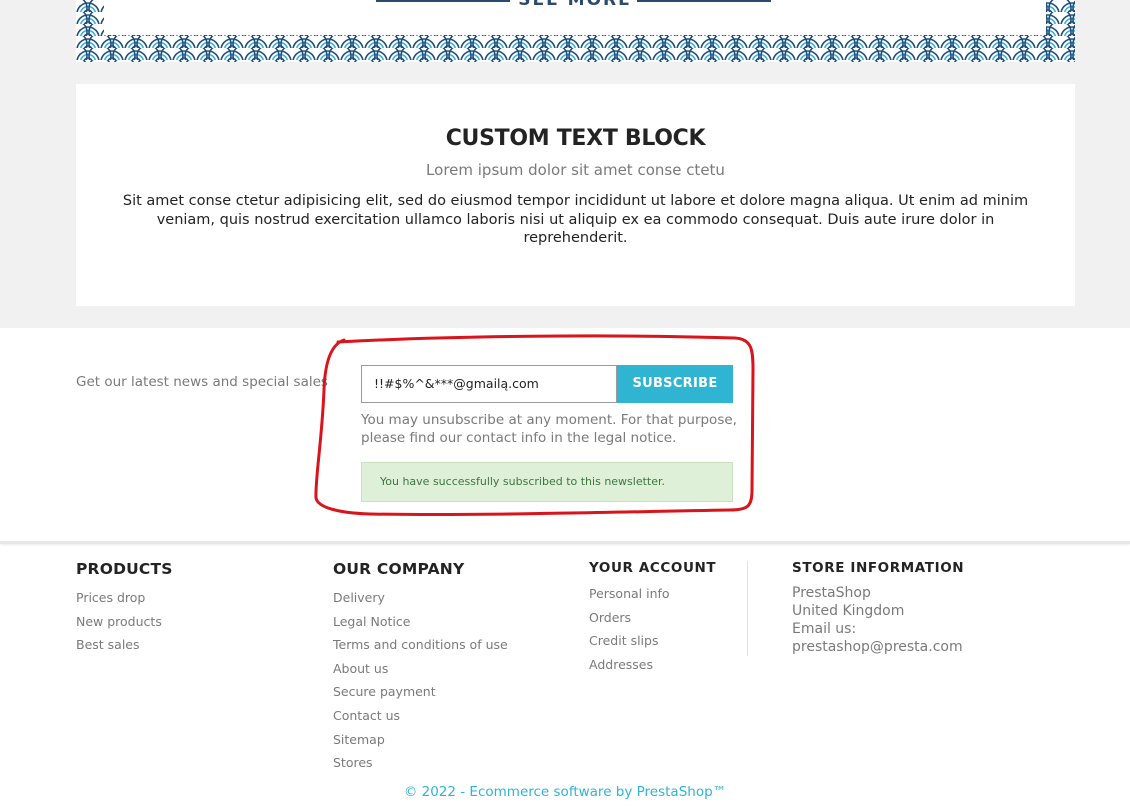 The width and height of the screenshot is (1130, 808). What do you see at coordinates (124, 569) in the screenshot?
I see `footer-products-title: PRODUCTS` at bounding box center [124, 569].